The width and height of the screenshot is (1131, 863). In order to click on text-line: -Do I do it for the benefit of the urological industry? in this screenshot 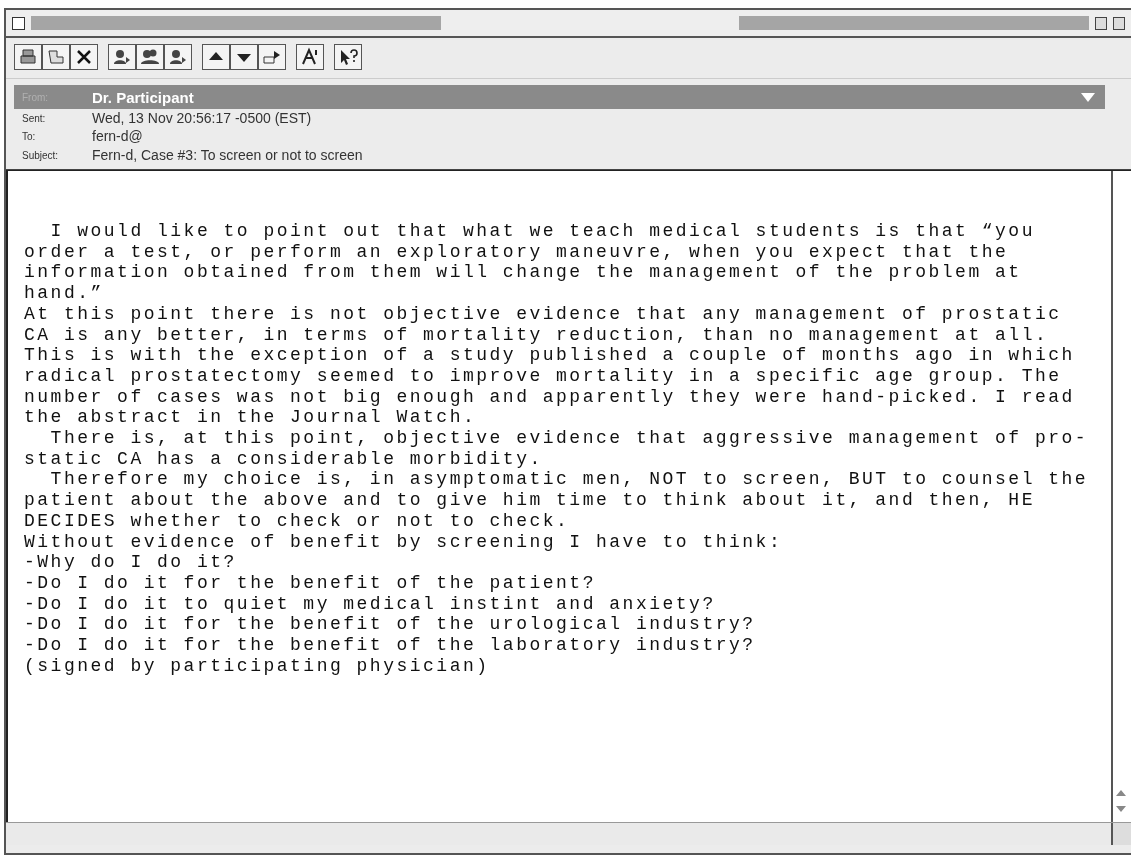, I will do `click(390, 625)`.